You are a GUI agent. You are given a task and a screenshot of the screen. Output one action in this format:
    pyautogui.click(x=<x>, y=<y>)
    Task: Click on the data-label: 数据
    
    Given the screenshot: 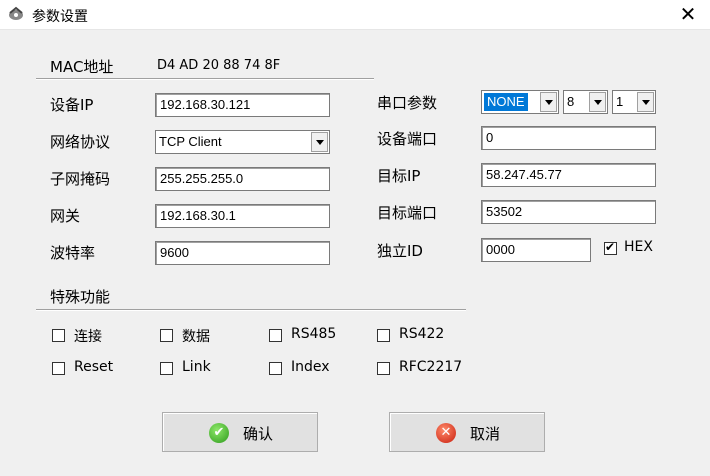 What is the action you would take?
    pyautogui.click(x=196, y=337)
    